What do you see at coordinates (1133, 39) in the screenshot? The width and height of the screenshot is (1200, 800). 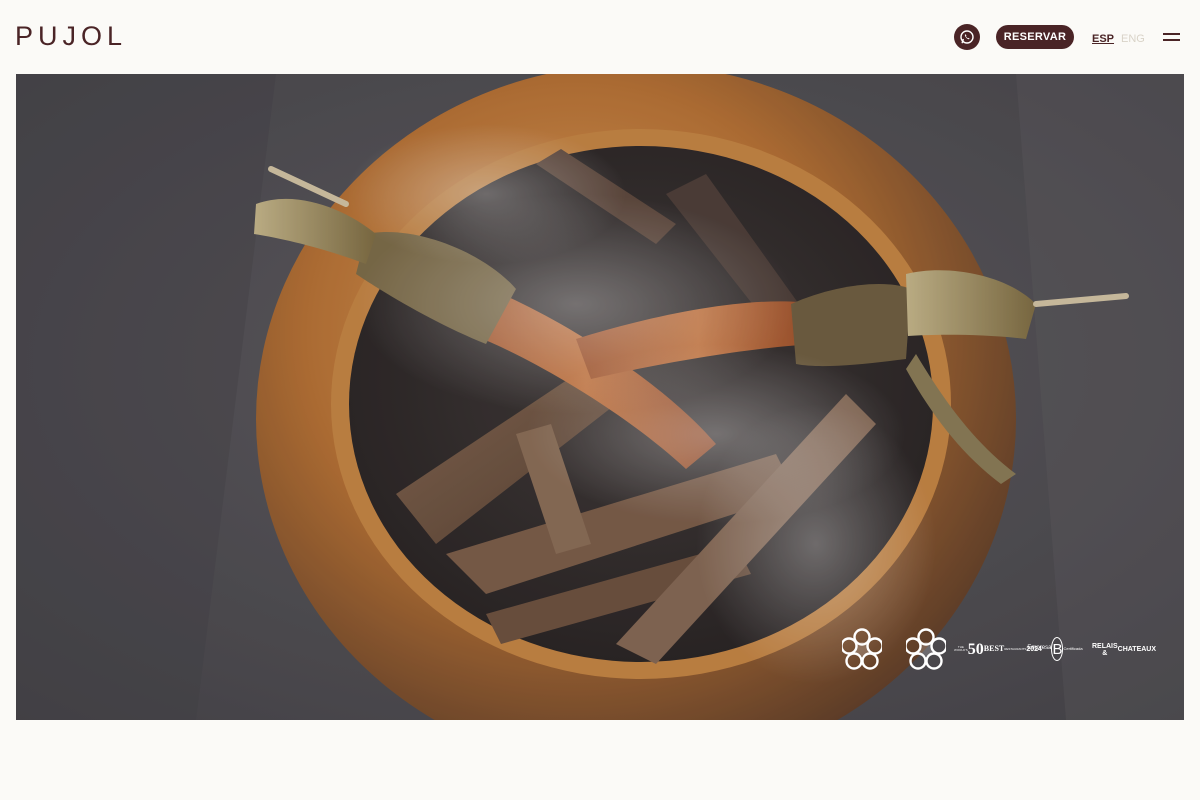 I see `lang-eng-link: ENG` at bounding box center [1133, 39].